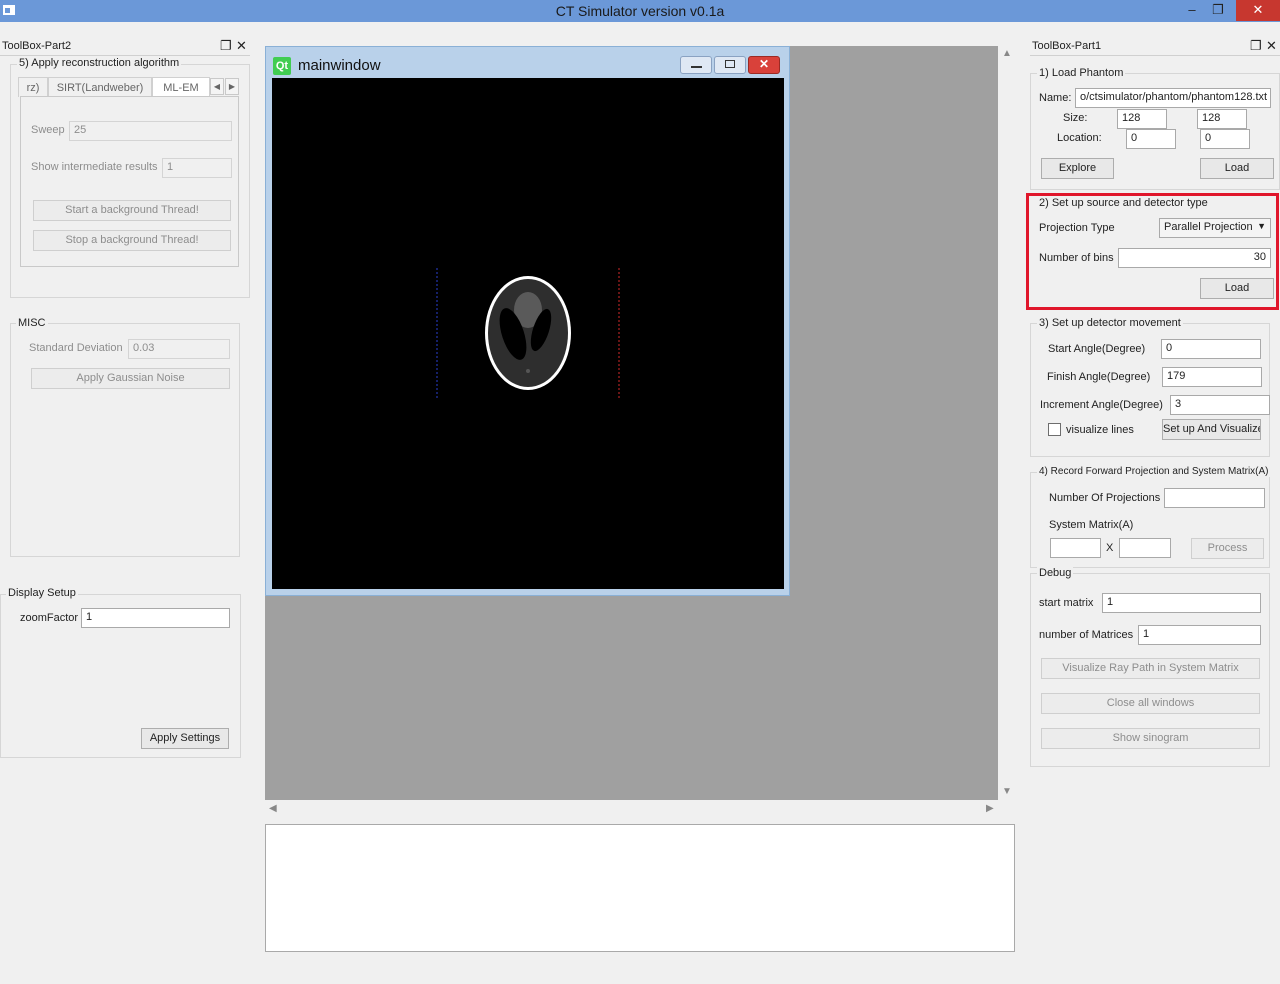 Image resolution: width=1280 pixels, height=984 pixels. Describe the element at coordinates (232, 86) in the screenshot. I see `tab-scroll-right-icon: ▶` at that location.